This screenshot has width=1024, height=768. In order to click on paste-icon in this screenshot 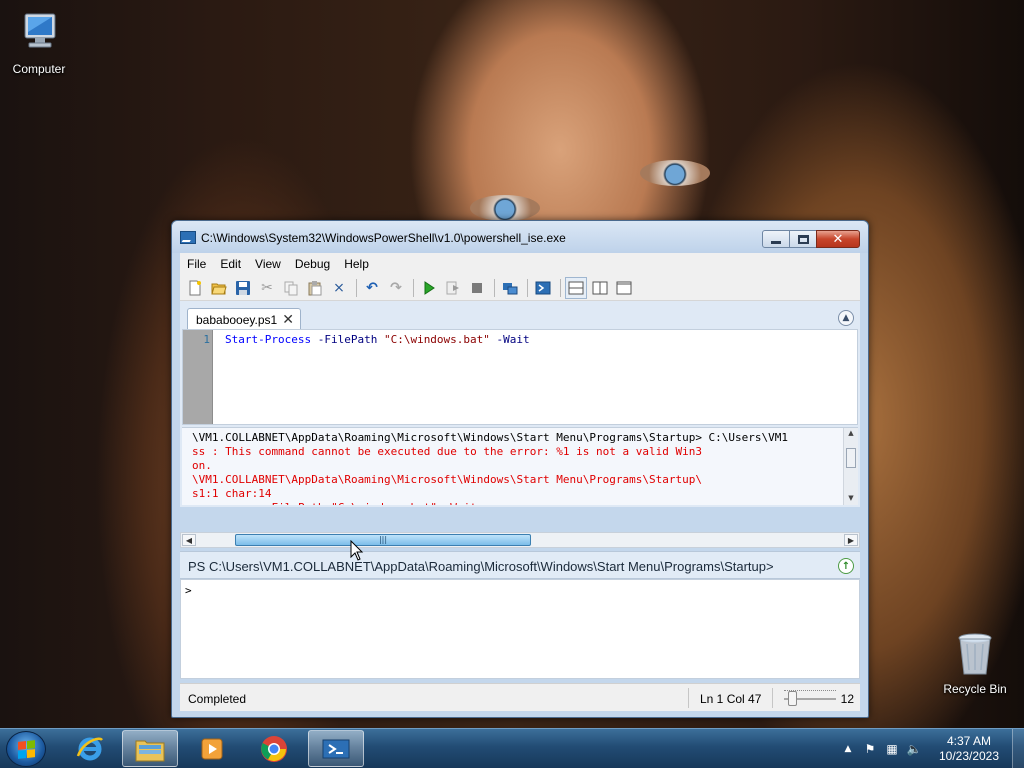, I will do `click(315, 287)`.